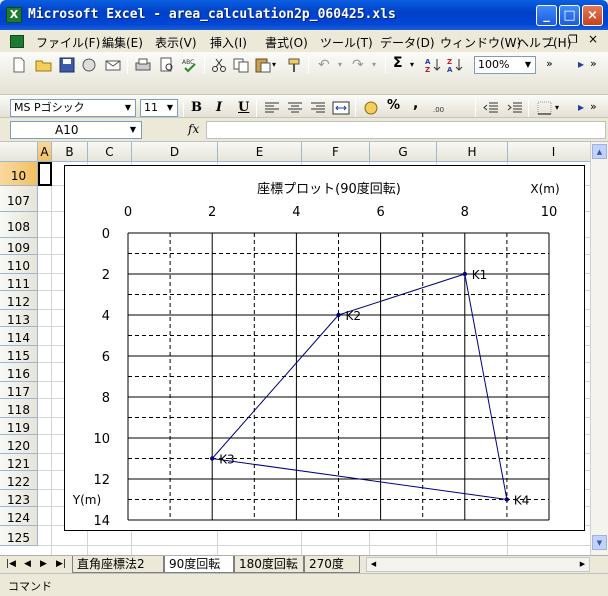  I want to click on insert-function-icon: fx, so click(193, 129).